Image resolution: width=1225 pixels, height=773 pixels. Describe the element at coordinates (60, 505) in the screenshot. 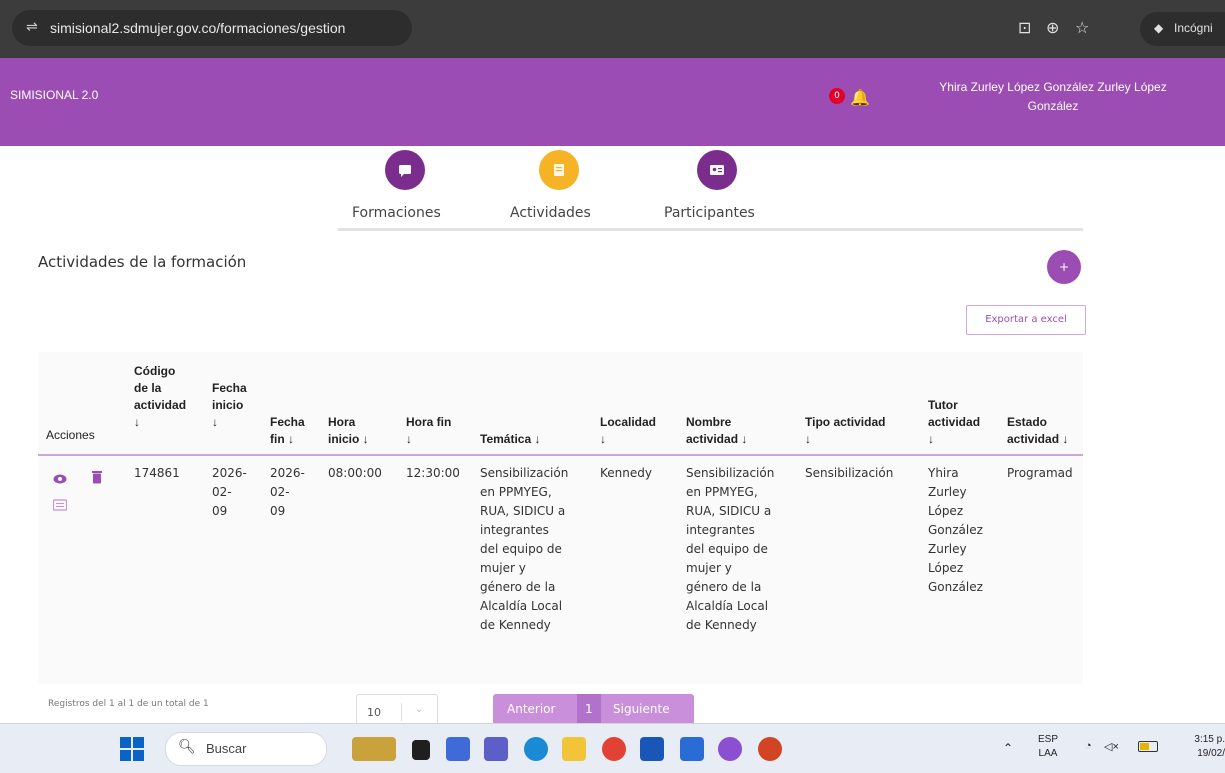

I see `participants-card-icon` at that location.